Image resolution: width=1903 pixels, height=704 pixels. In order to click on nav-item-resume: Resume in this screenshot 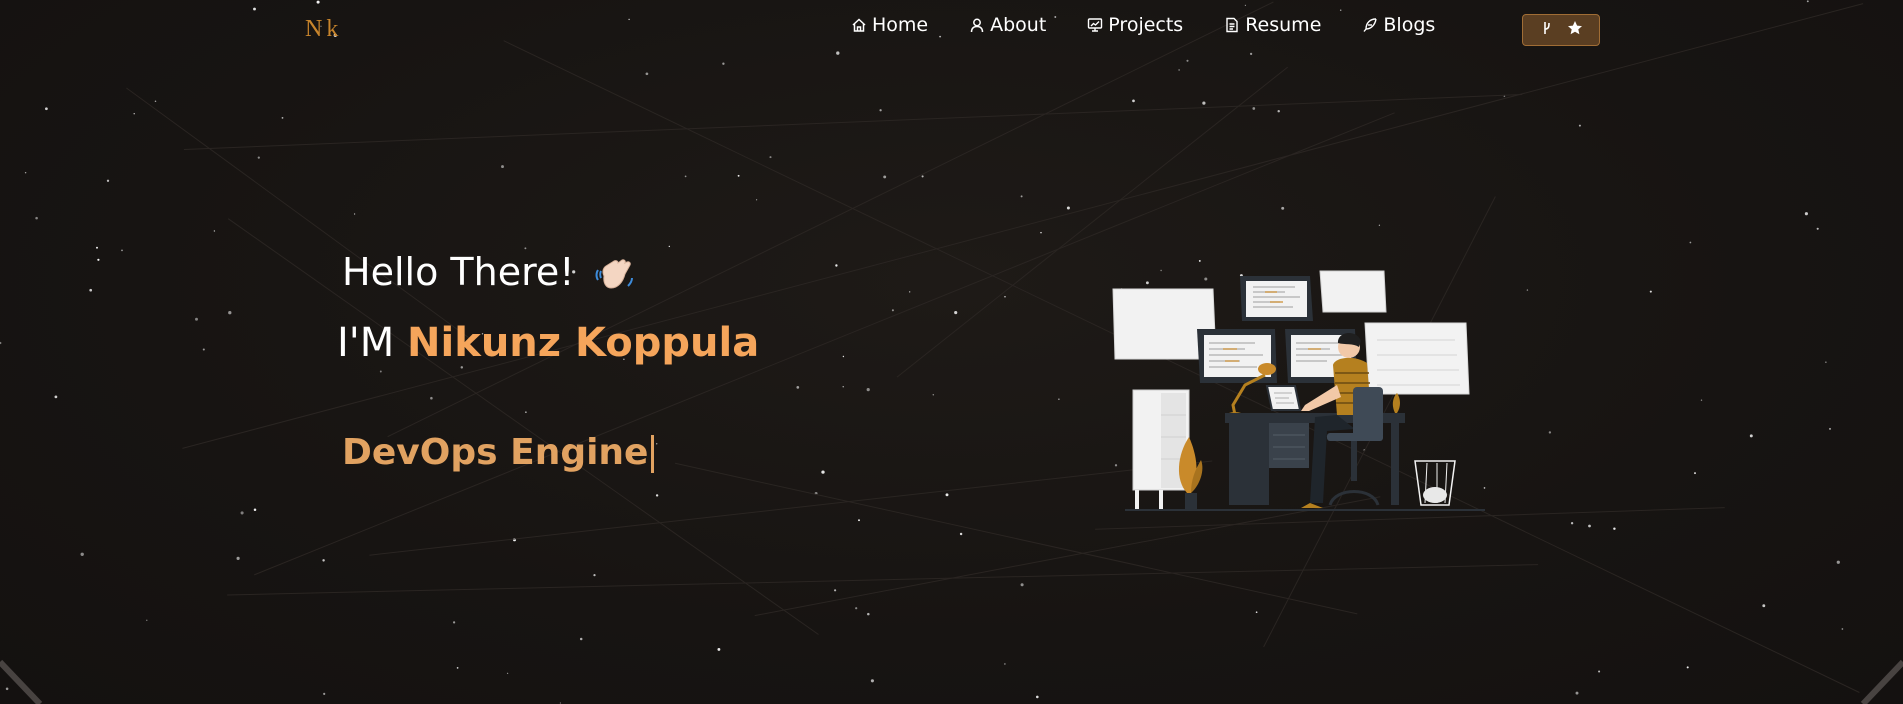, I will do `click(1272, 25)`.